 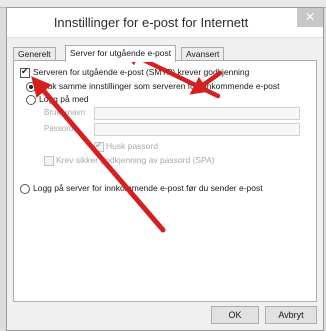 What do you see at coordinates (66, 112) in the screenshot?
I see `username-label: Brukernavn:` at bounding box center [66, 112].